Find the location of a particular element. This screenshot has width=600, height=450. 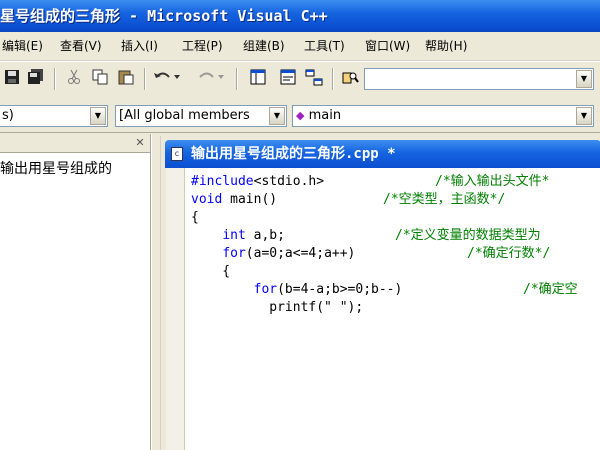

code-text: for(b=4-a;b>=0;b--) is located at coordinates (328, 289).